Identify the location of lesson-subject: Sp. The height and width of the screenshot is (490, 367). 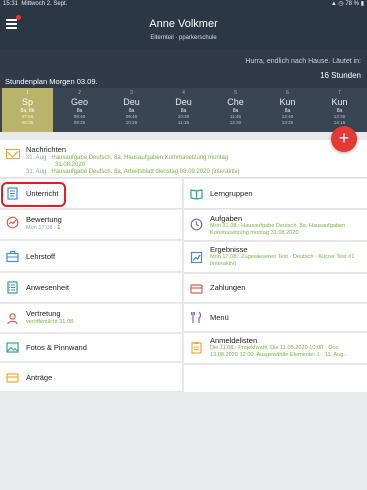
(27, 102).